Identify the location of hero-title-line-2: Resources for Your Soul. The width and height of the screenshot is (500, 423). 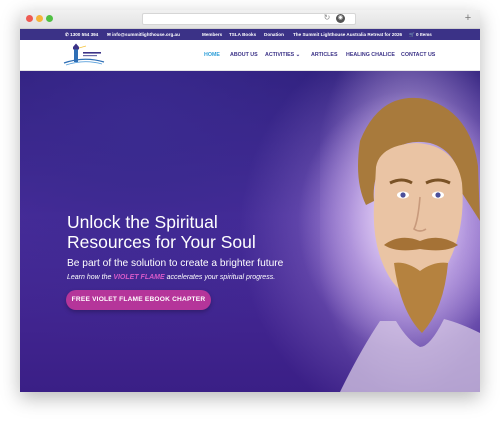
(161, 242).